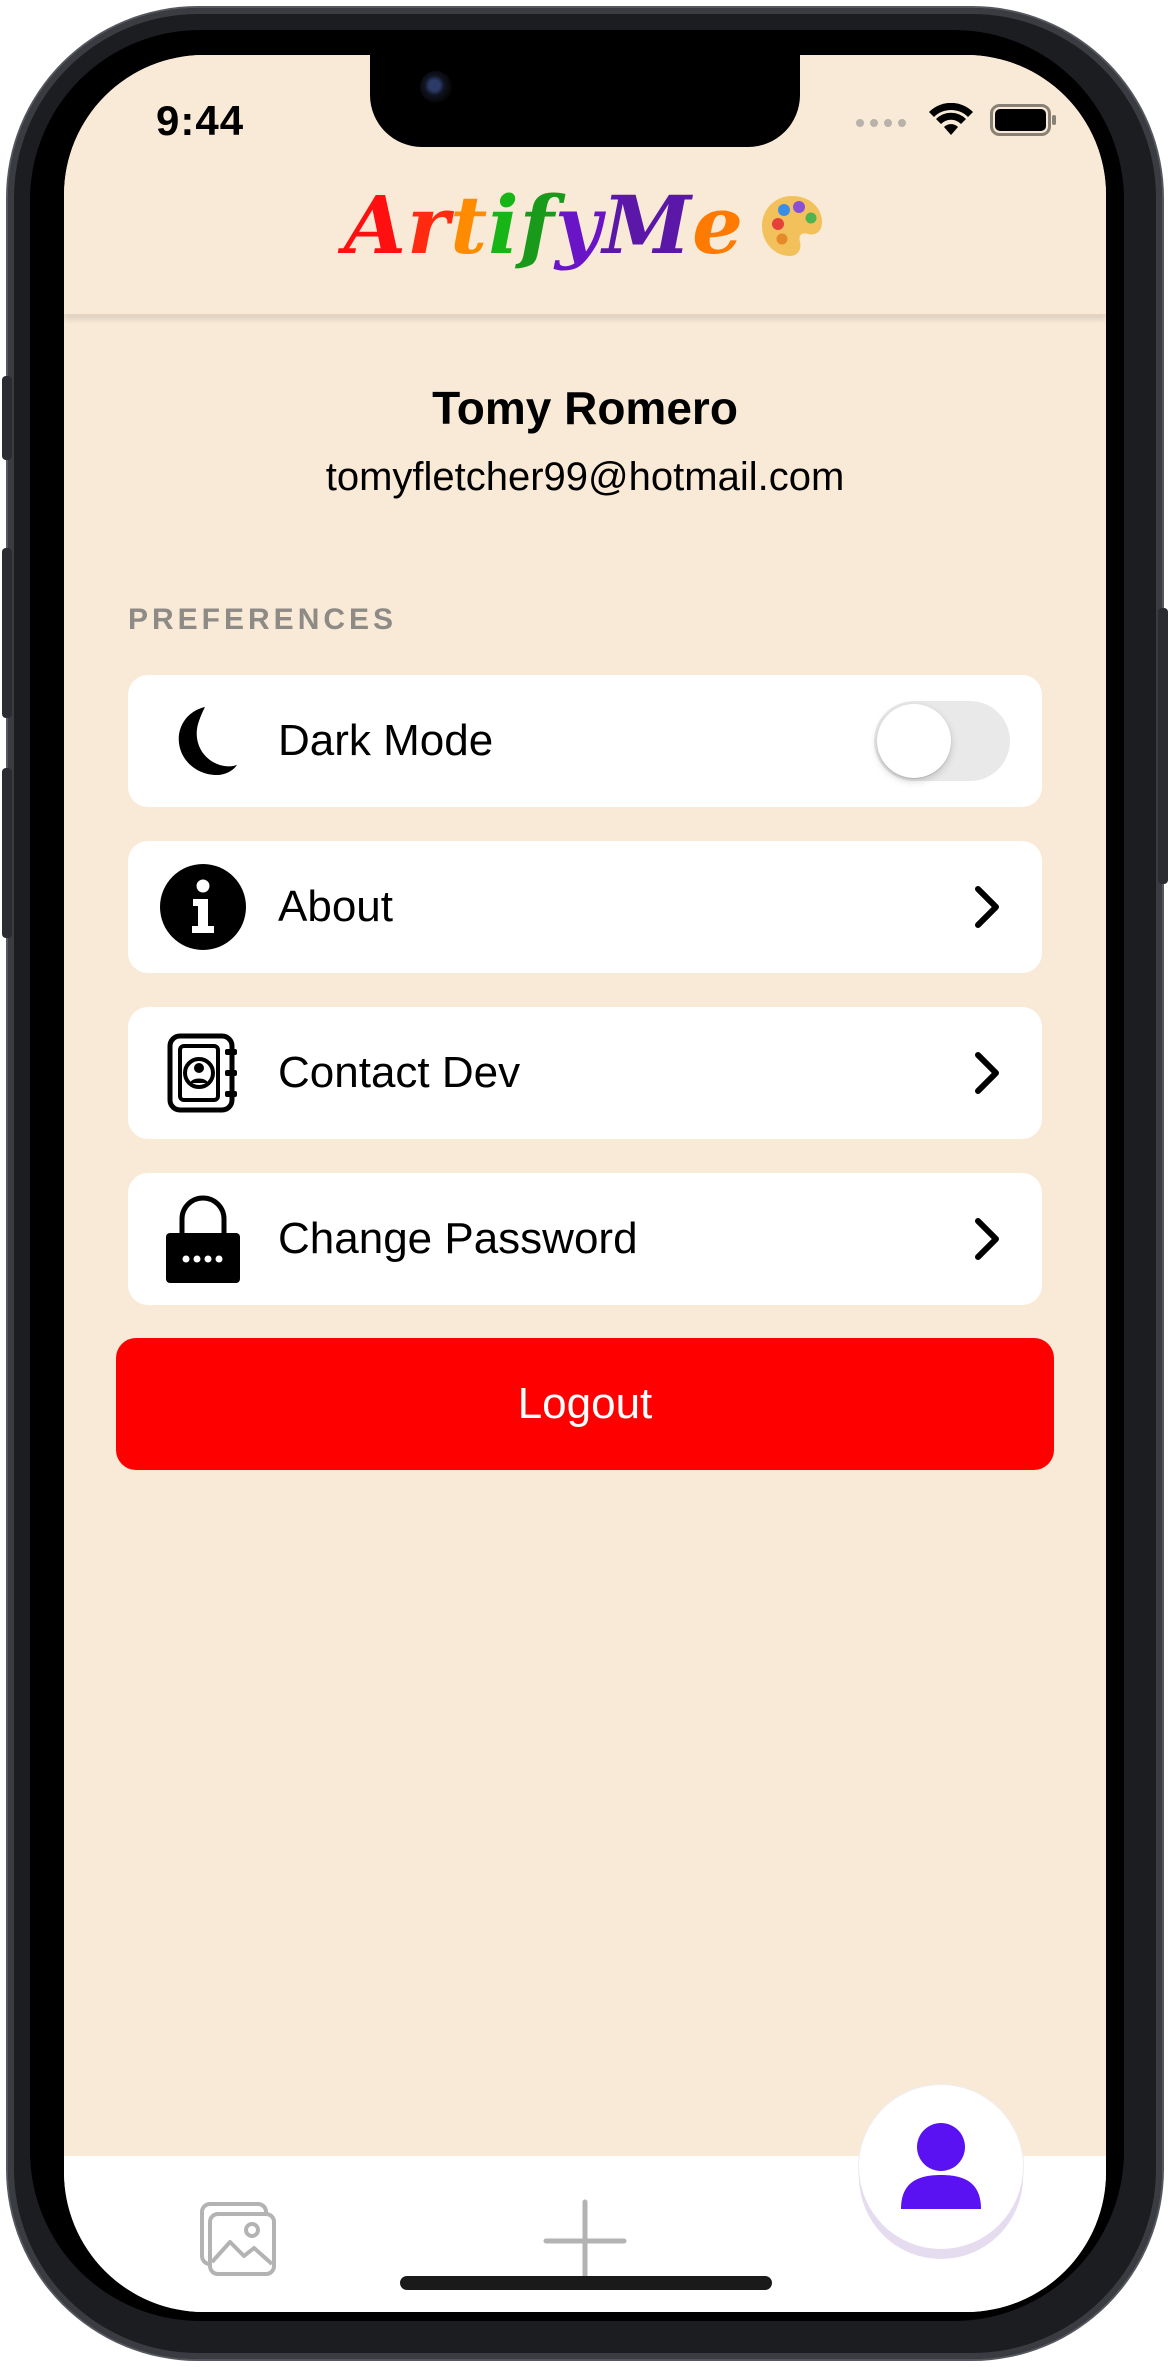  What do you see at coordinates (200, 120) in the screenshot?
I see `status-time: 9:44` at bounding box center [200, 120].